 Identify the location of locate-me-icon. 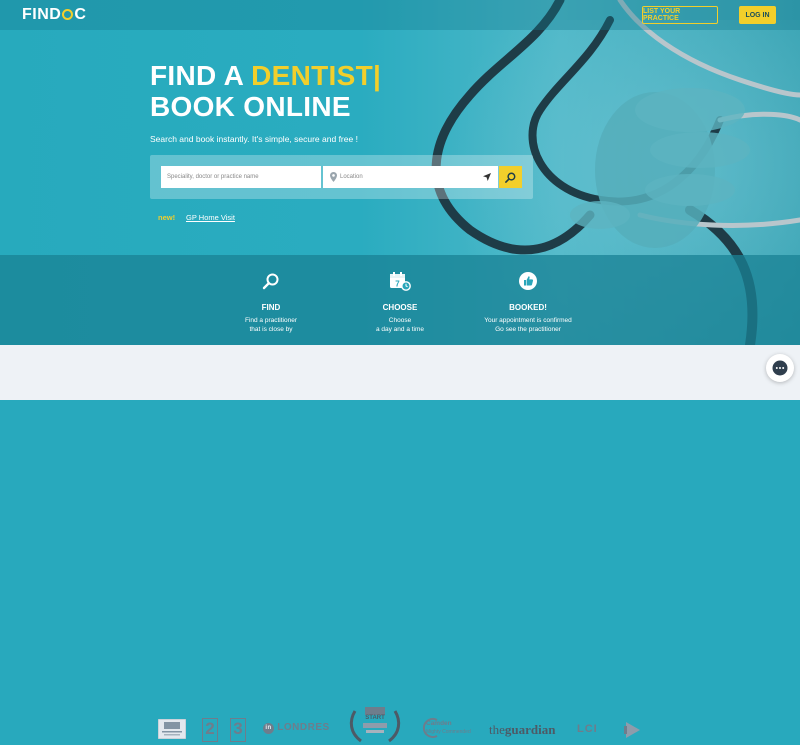
(487, 177).